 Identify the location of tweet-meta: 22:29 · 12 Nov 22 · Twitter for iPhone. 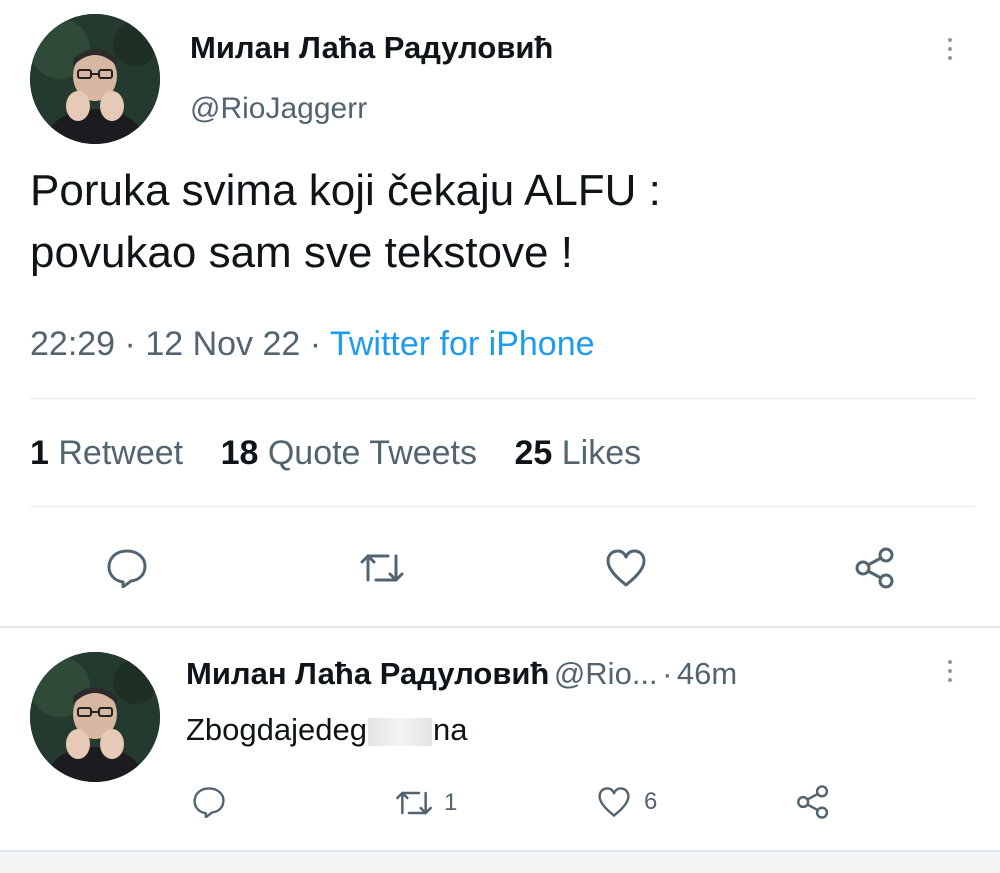
(312, 344).